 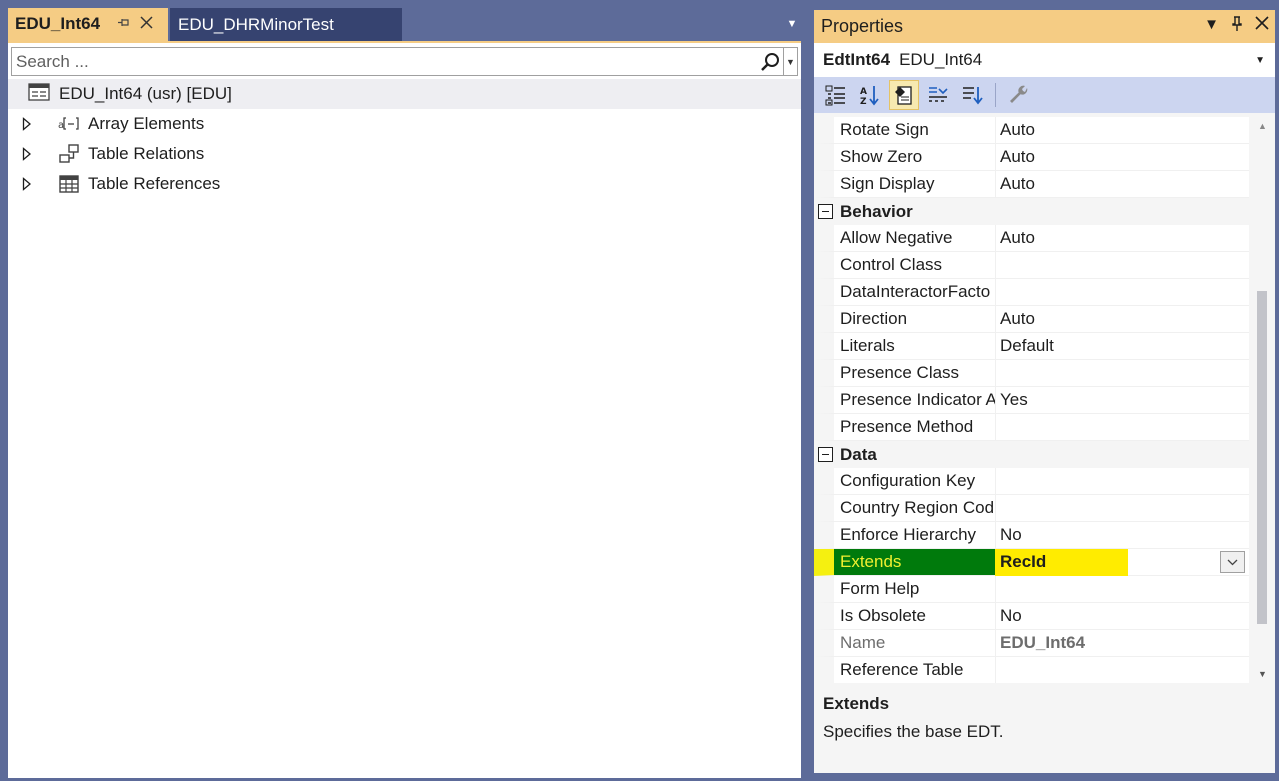 I want to click on property-name: Country Region Cod, so click(x=904, y=508).